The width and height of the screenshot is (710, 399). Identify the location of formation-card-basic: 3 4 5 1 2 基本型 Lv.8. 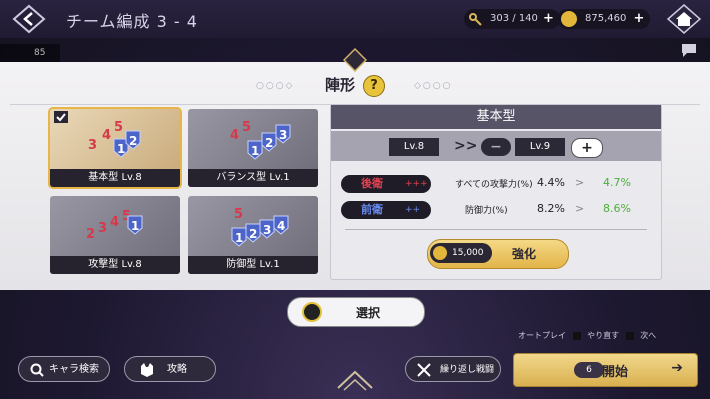
(115, 148).